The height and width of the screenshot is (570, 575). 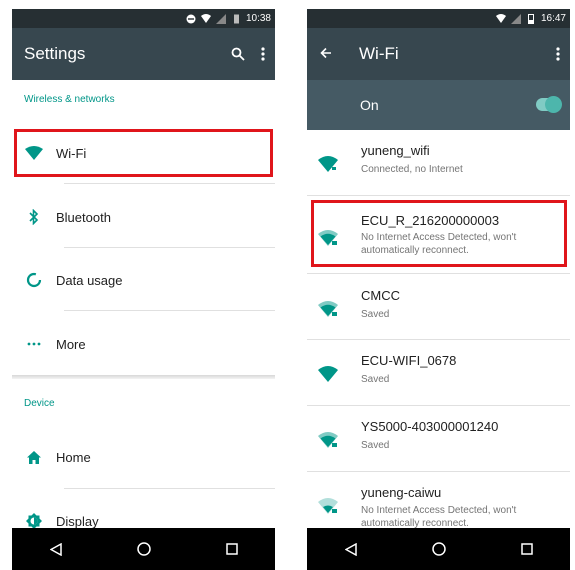 I want to click on settings-item-label: Home, so click(x=73, y=457).